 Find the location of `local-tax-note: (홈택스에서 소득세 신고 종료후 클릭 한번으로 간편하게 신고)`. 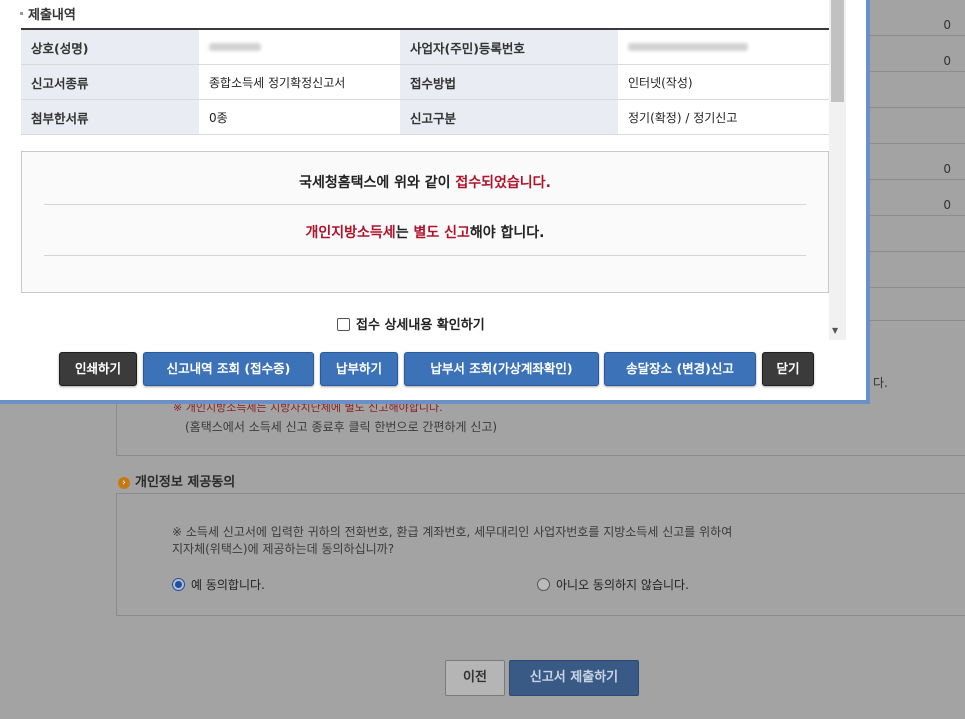

local-tax-note: (홈택스에서 소득세 신고 종료후 클릭 한번으로 간편하게 신고) is located at coordinates (341, 427).